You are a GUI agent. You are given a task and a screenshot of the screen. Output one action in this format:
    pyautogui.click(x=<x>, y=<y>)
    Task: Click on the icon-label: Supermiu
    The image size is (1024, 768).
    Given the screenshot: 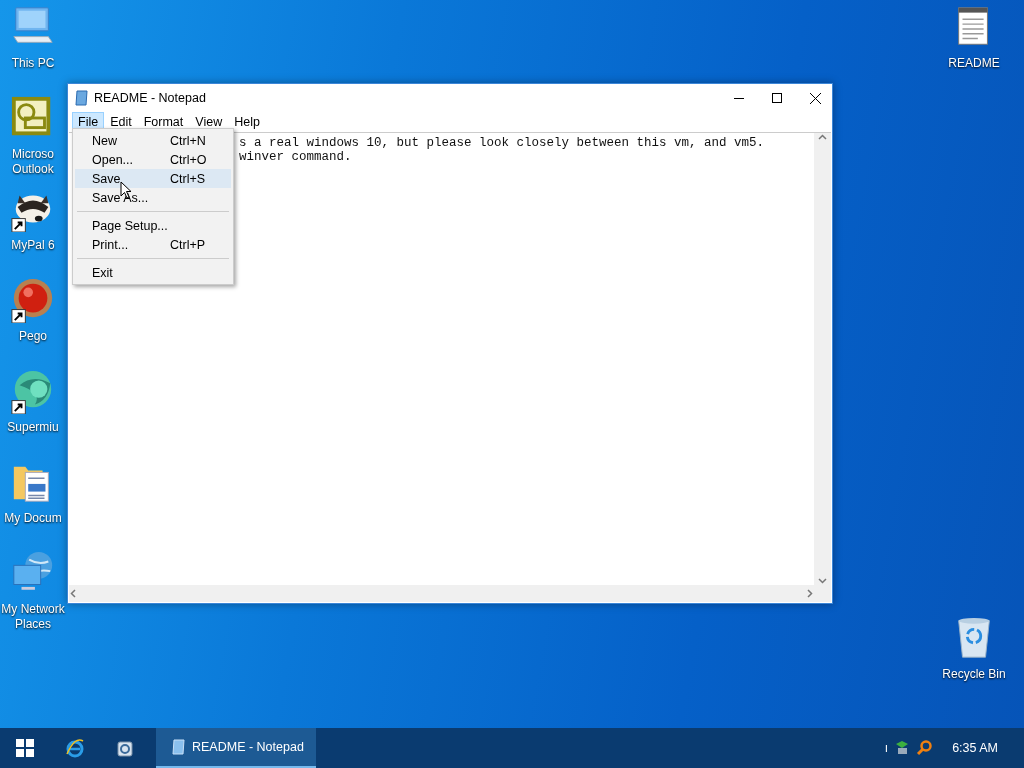 What is the action you would take?
    pyautogui.click(x=33, y=427)
    